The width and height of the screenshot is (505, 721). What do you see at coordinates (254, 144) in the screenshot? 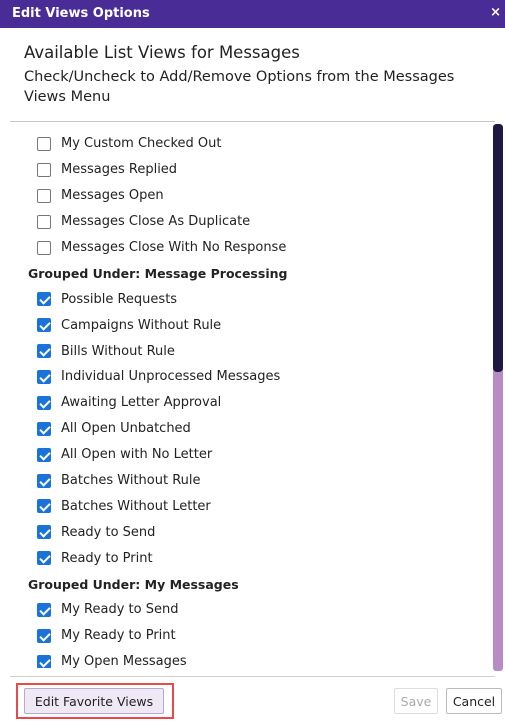
I see `view-option-row: My Custom Checked Out` at bounding box center [254, 144].